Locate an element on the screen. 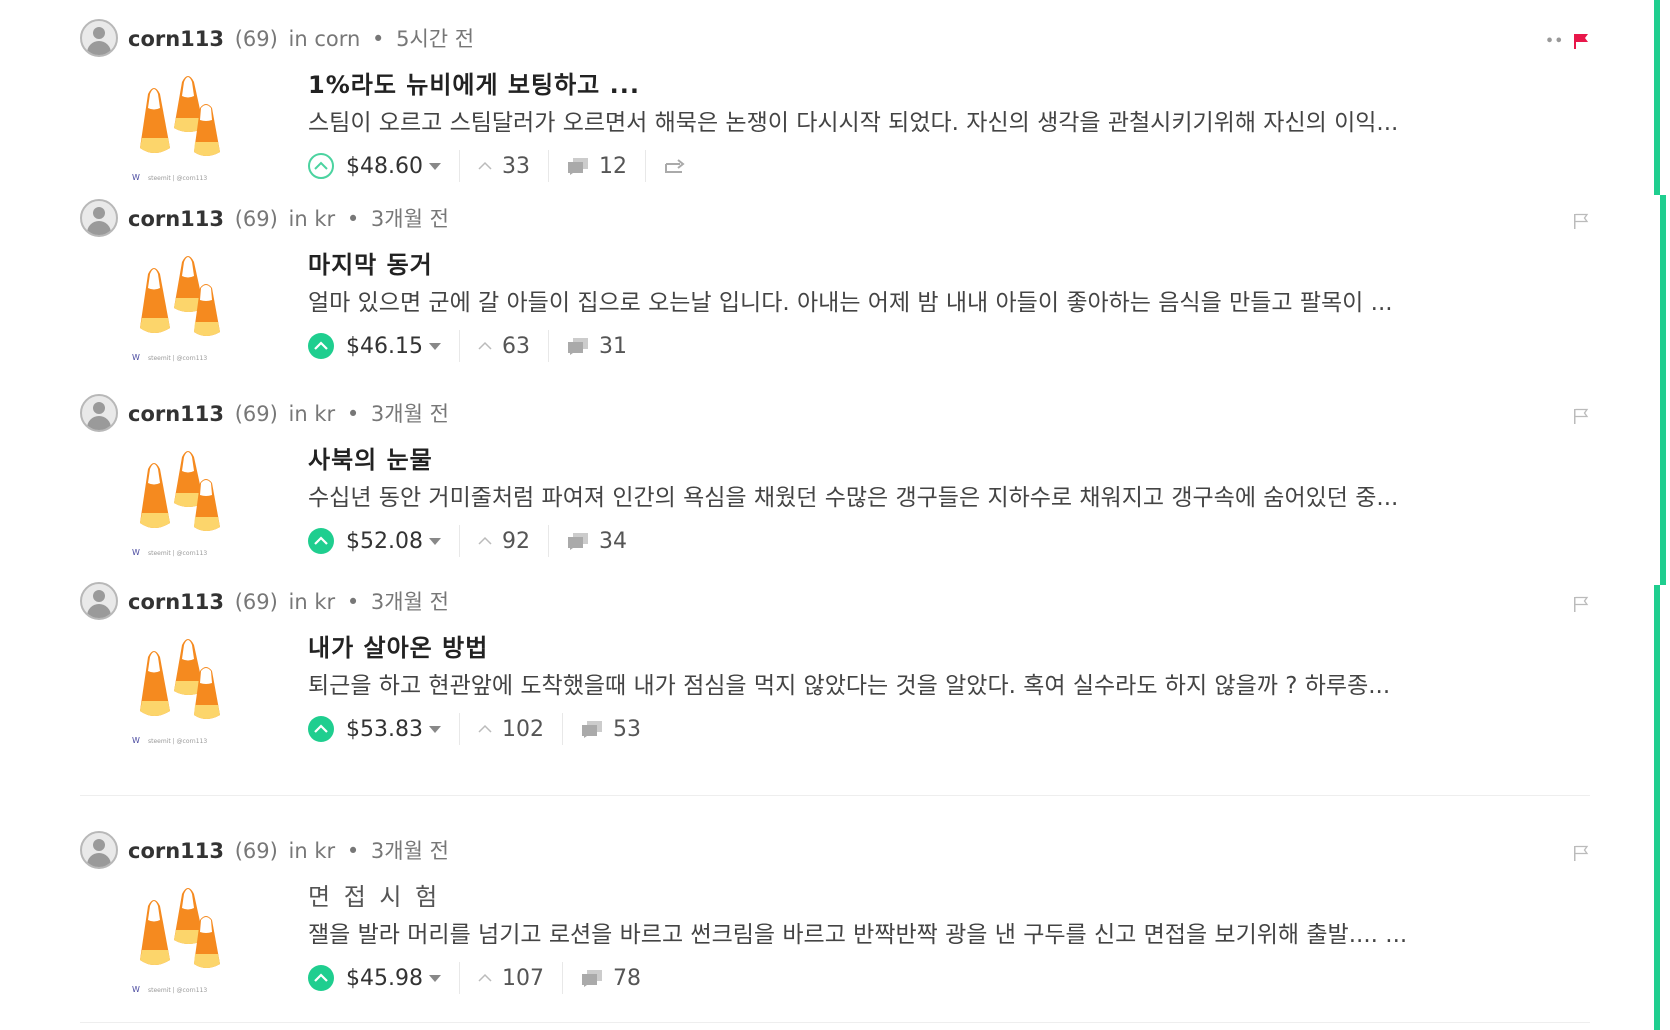 Image resolution: width=1670 pixels, height=1030 pixels. post-time: 5시간 전 is located at coordinates (435, 39).